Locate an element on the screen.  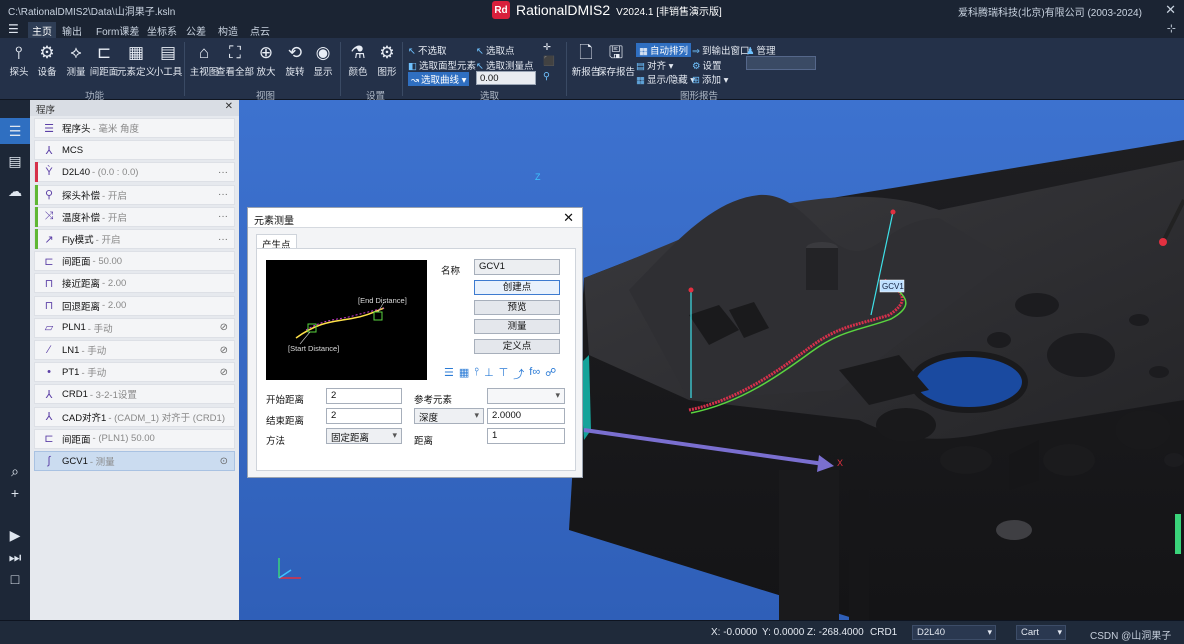
coord-system-select: Cart is located at coordinates (1041, 632).